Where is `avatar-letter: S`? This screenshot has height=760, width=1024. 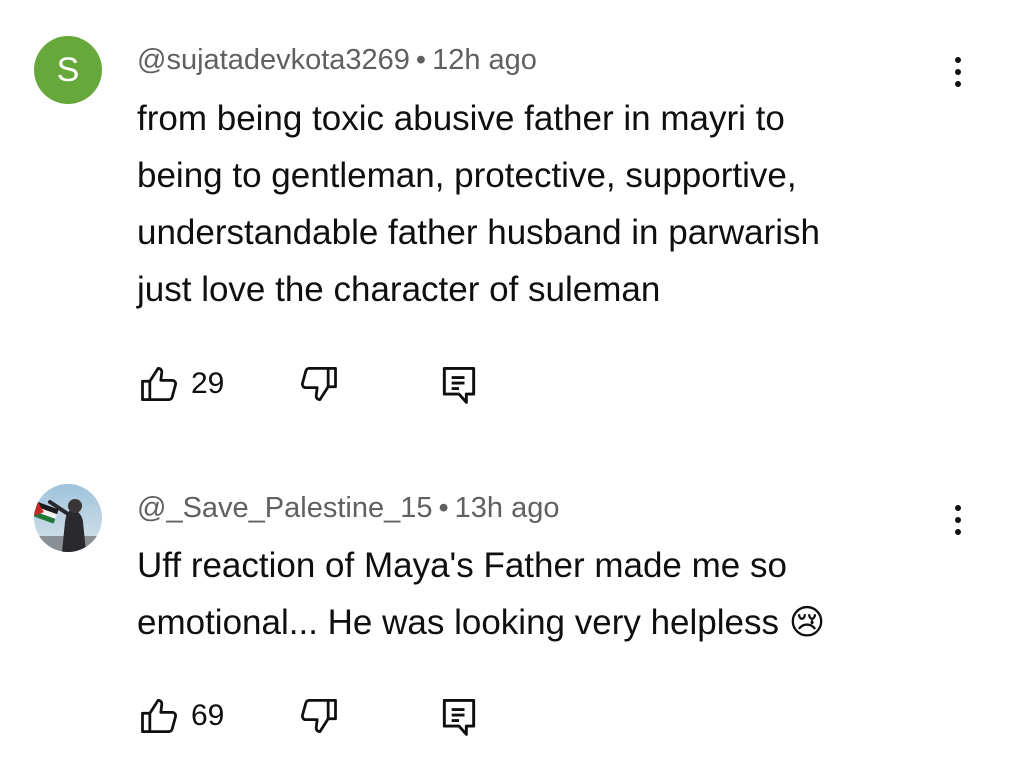
avatar-letter: S is located at coordinates (68, 69).